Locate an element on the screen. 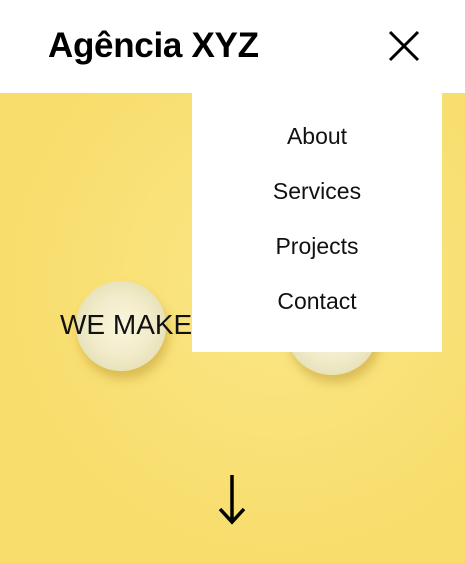  arrow-down-icon is located at coordinates (232, 500).